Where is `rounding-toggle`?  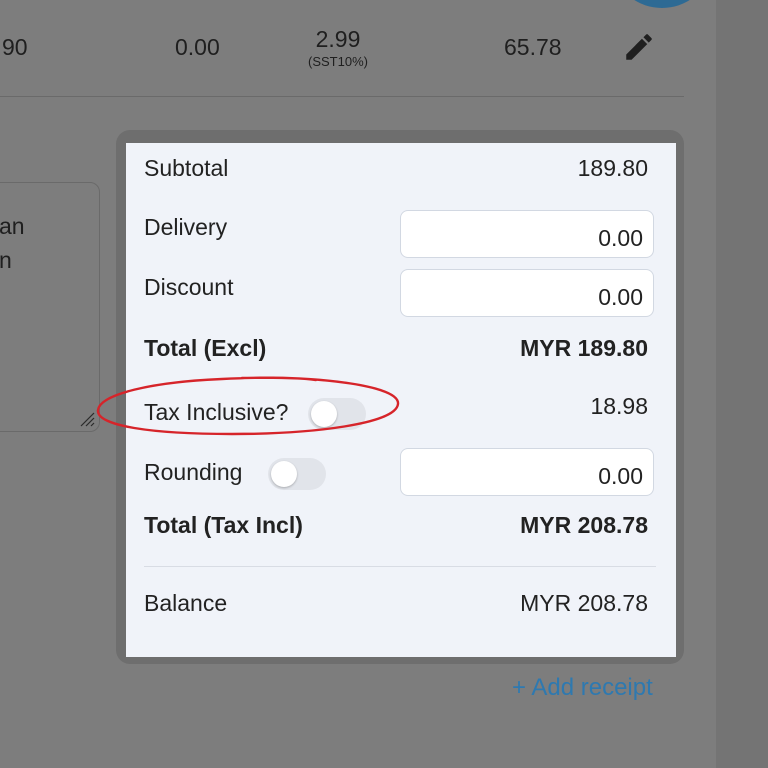
rounding-toggle is located at coordinates (297, 474).